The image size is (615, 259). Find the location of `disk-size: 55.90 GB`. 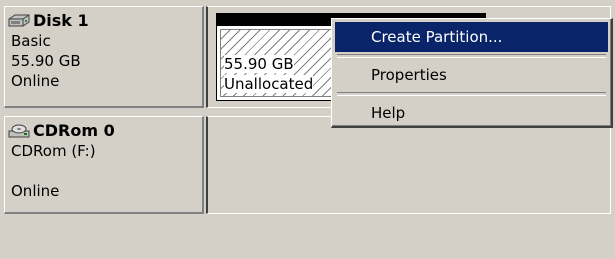

disk-size: 55.90 GB is located at coordinates (46, 61).